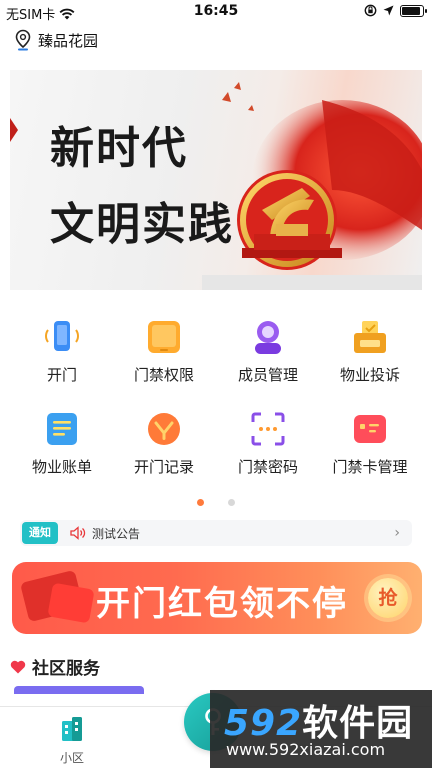  I want to click on tab-community: 小区, so click(72, 740).